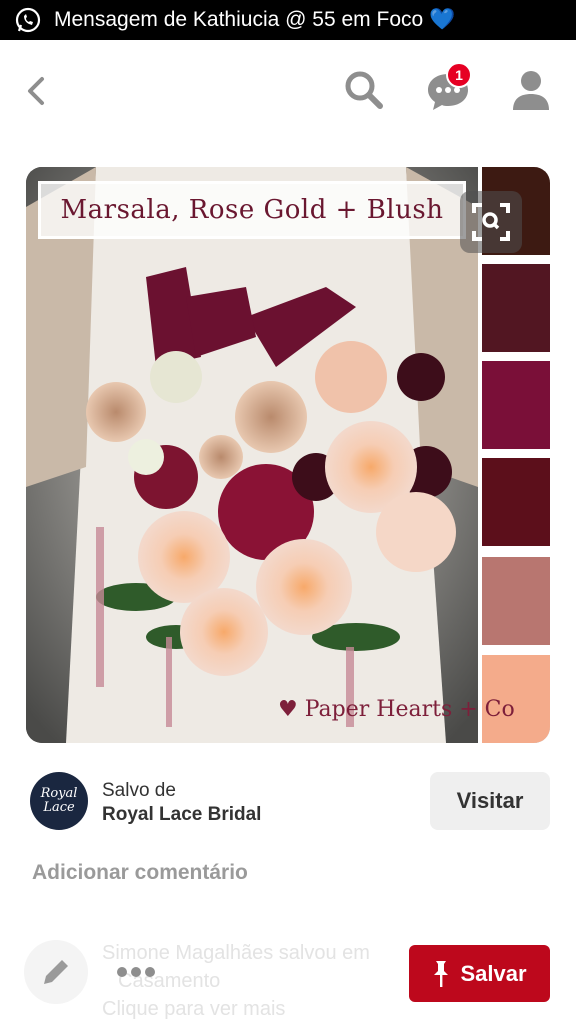 The width and height of the screenshot is (576, 1024). I want to click on more-dots-icon, so click(136, 972).